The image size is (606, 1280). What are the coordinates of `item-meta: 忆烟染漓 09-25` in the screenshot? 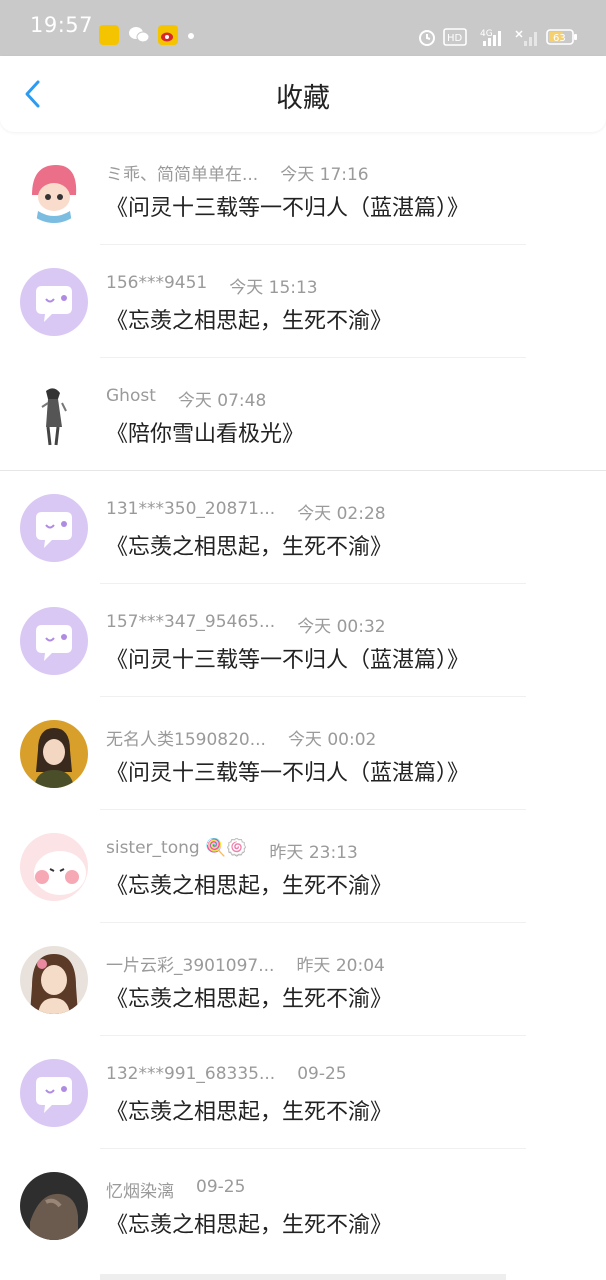 It's located at (176, 1189).